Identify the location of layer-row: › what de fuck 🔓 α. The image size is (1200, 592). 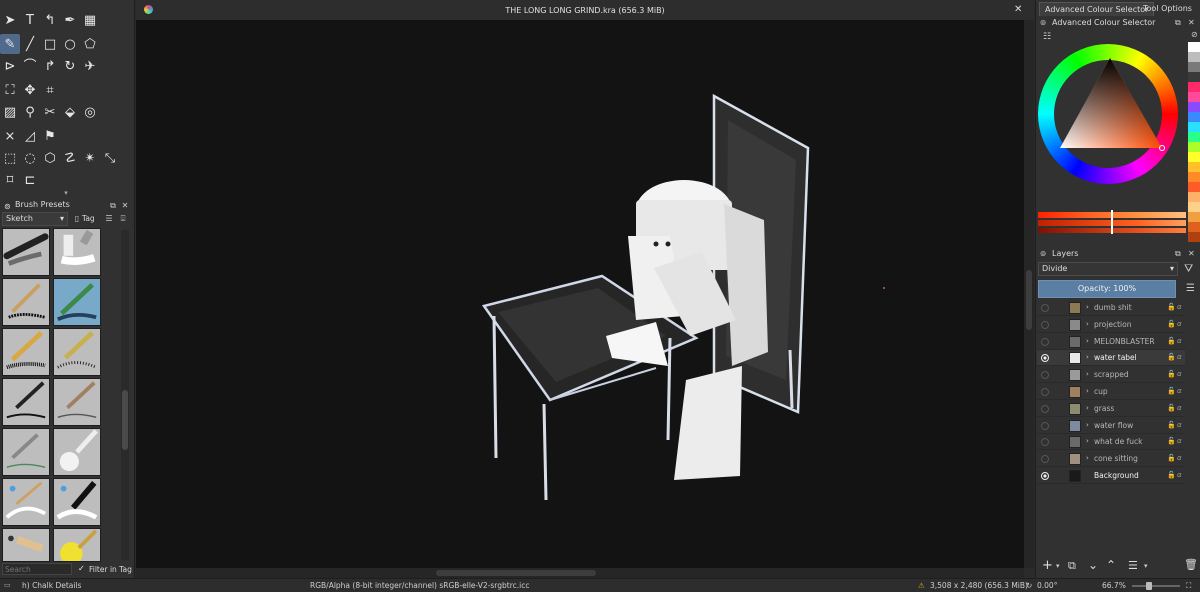
(1111, 442).